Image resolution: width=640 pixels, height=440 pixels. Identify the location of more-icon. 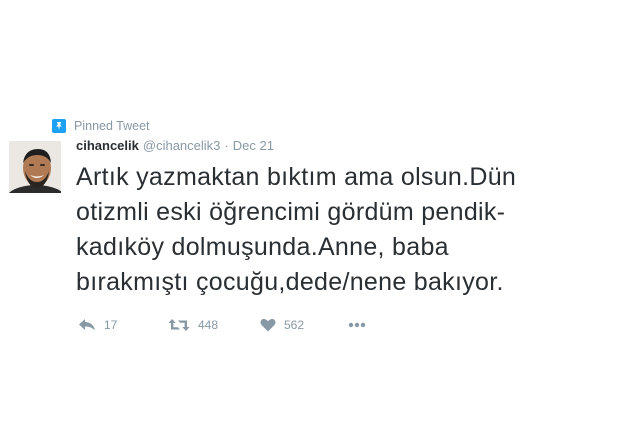
(357, 325).